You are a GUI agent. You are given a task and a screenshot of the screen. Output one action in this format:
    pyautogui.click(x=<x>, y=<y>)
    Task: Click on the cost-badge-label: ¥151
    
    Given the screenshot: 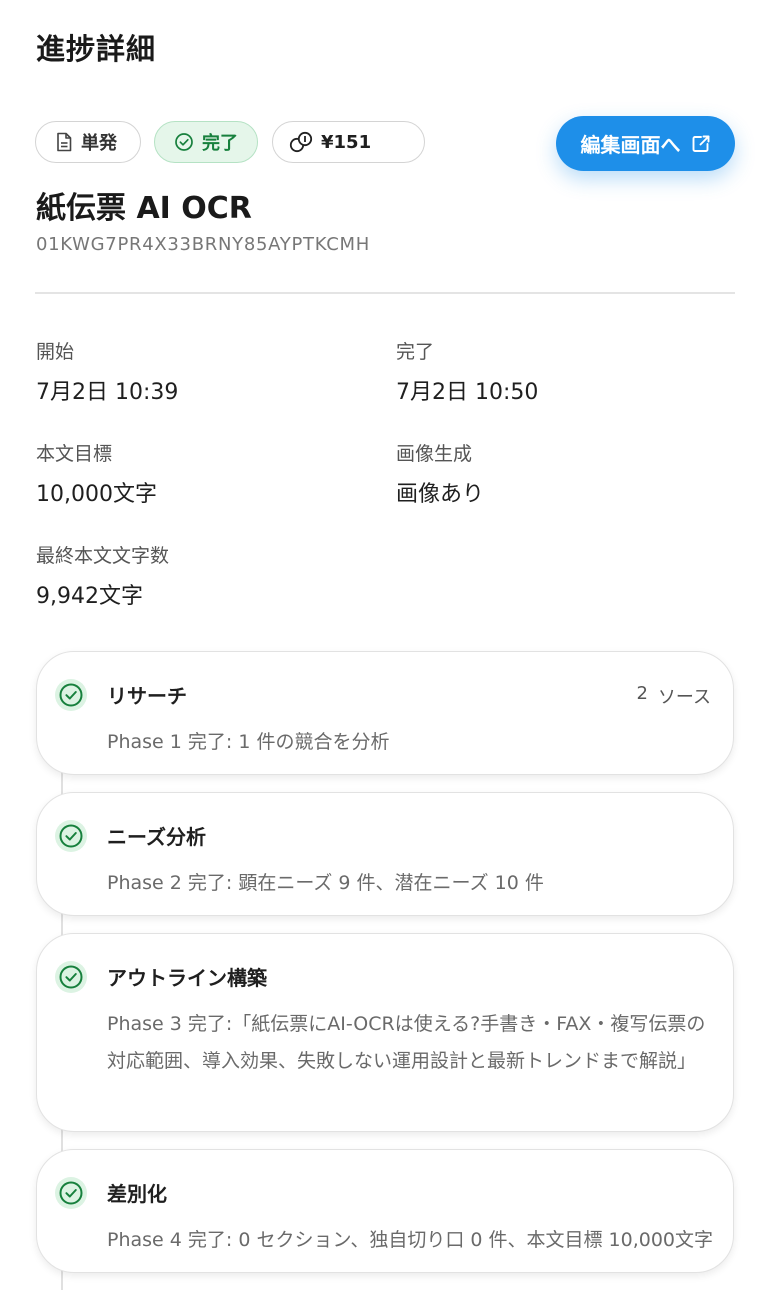 What is the action you would take?
    pyautogui.click(x=346, y=142)
    